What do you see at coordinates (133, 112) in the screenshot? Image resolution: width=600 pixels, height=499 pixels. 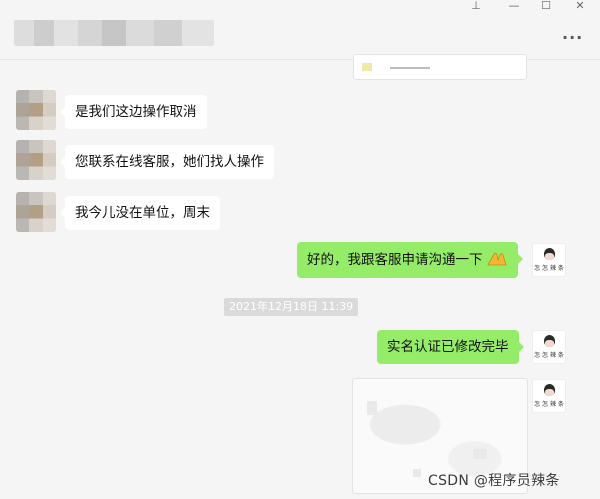 I see `message-bubble-incoming: 是我们这边操作取消` at bounding box center [133, 112].